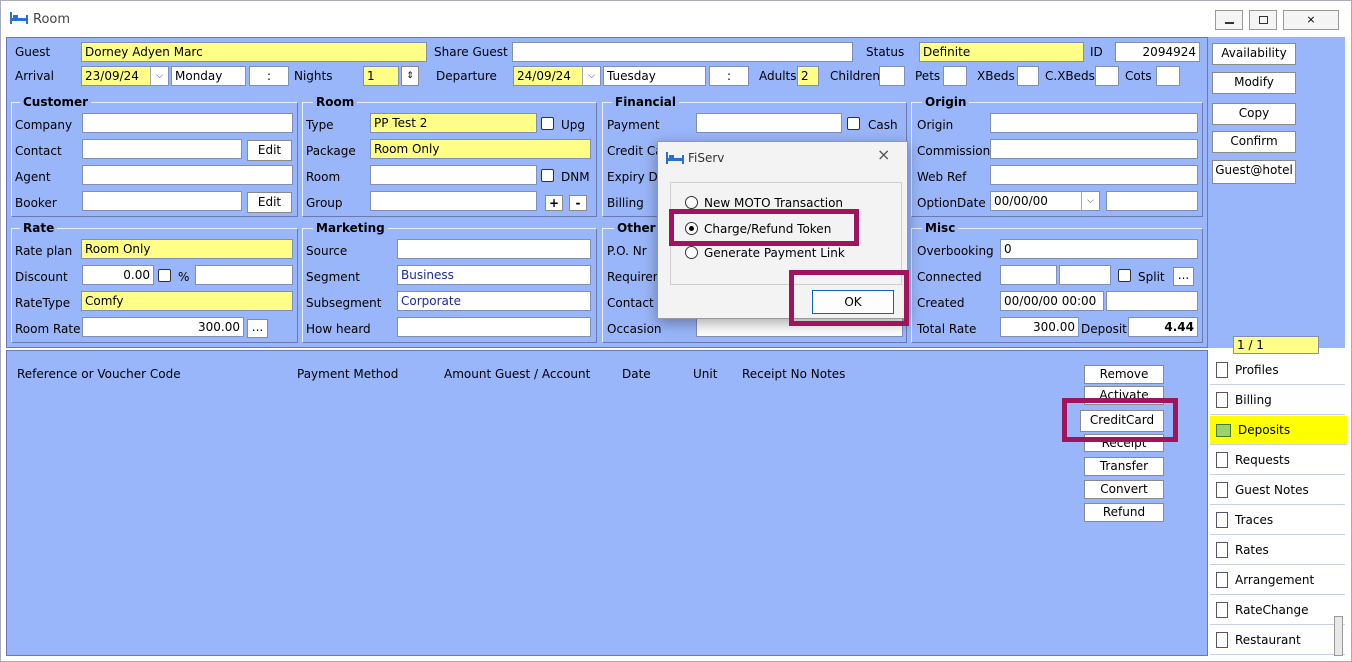 This screenshot has height=662, width=1352. What do you see at coordinates (1099, 249) in the screenshot?
I see `overbooking-field: 0` at bounding box center [1099, 249].